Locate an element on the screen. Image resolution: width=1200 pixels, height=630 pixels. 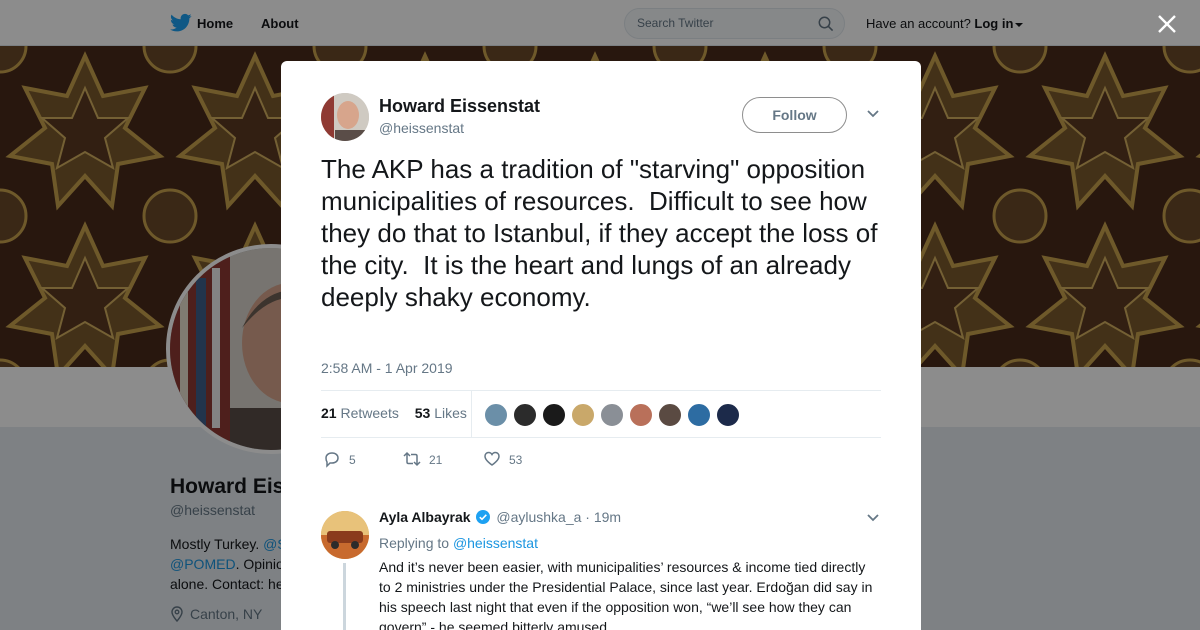
tweet-author-avatar is located at coordinates (345, 117).